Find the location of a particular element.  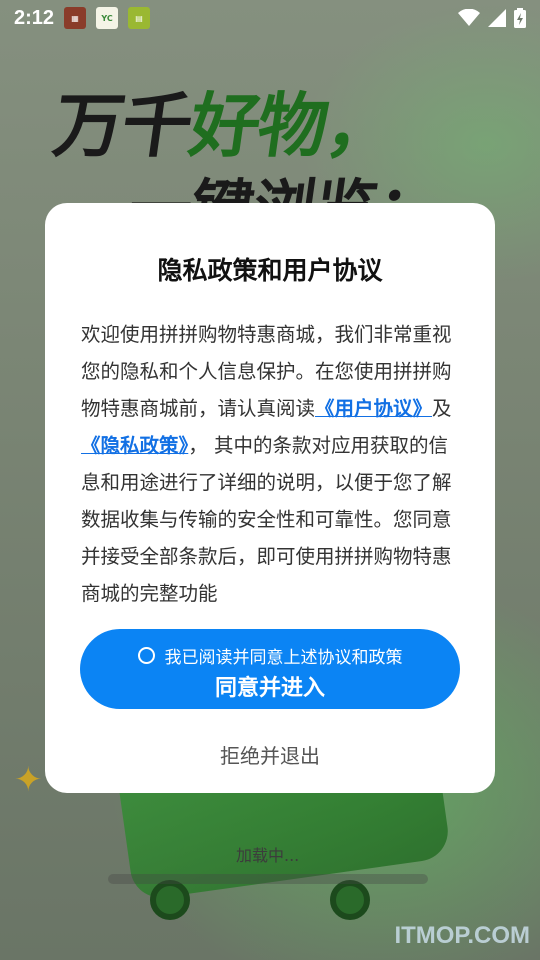

star-icon: ✦ is located at coordinates (28, 780).